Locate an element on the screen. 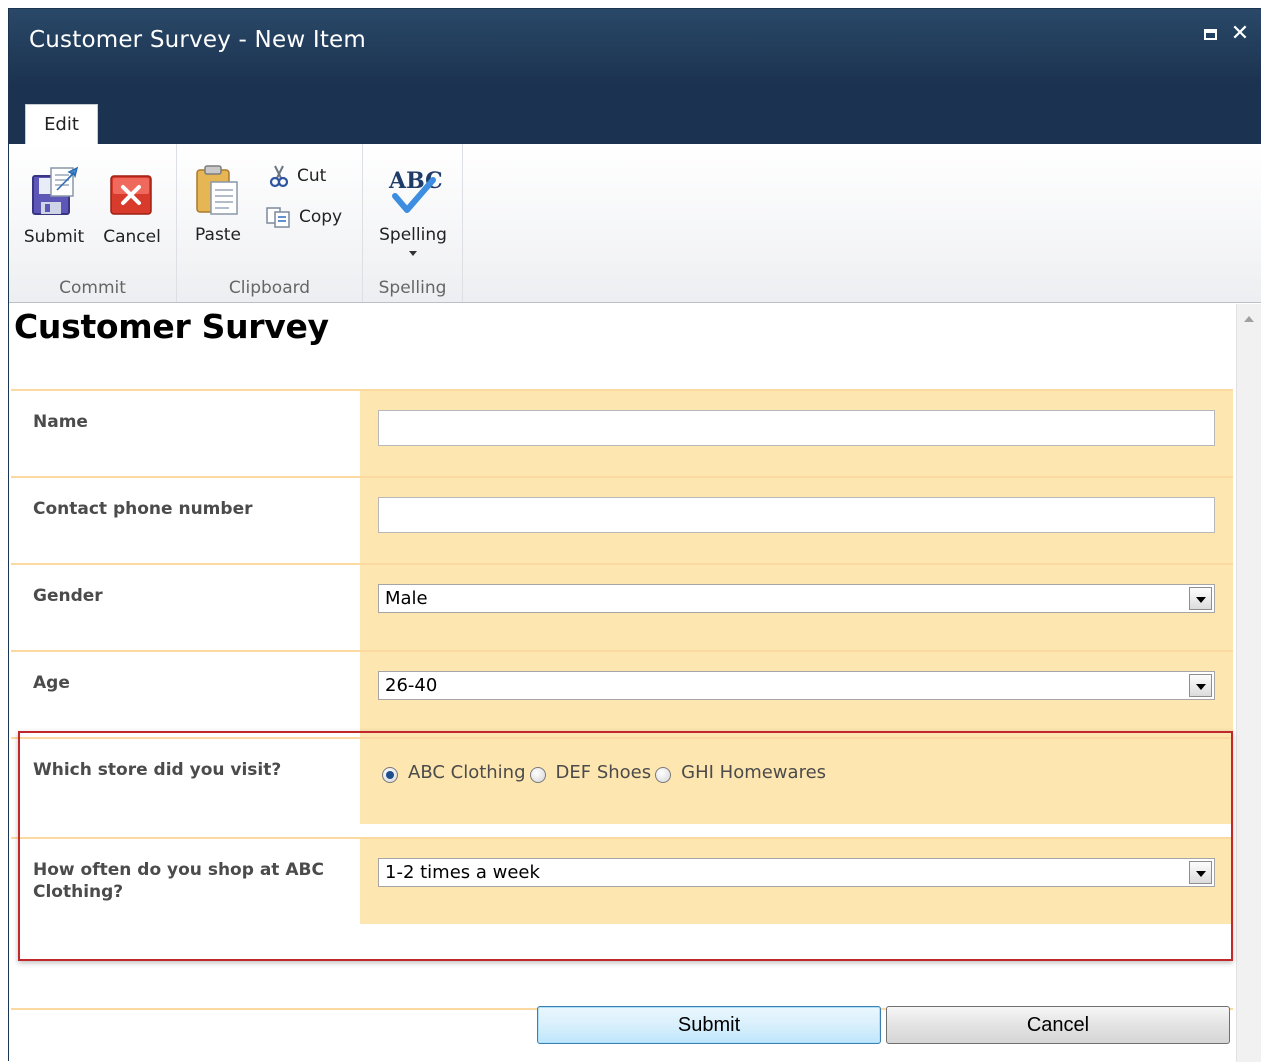 This screenshot has width=1261, height=1062. radio-label: GHI Homewares is located at coordinates (754, 772).